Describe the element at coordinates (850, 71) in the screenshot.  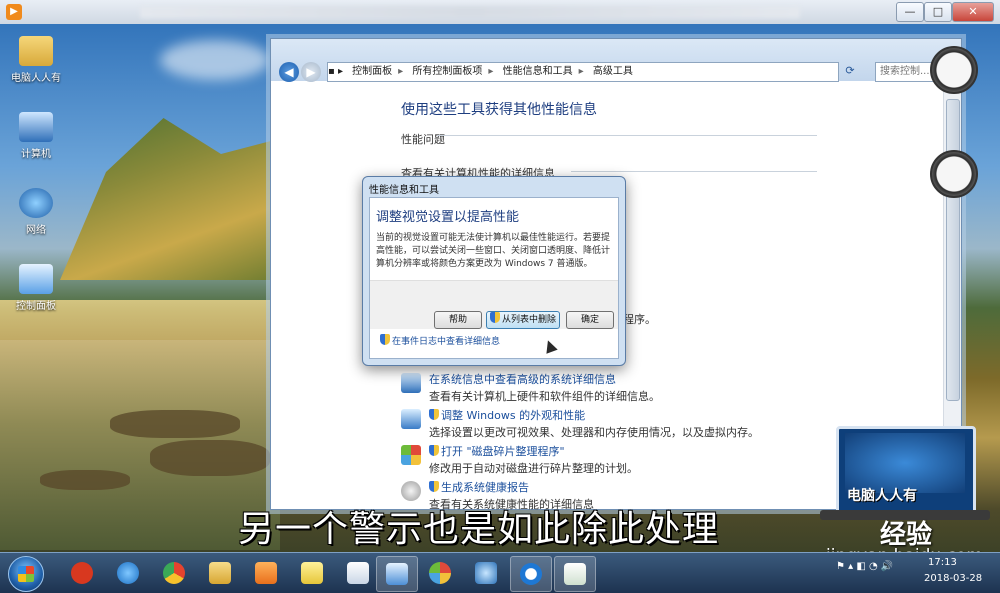
I see `refresh-icon: ⟳` at that location.